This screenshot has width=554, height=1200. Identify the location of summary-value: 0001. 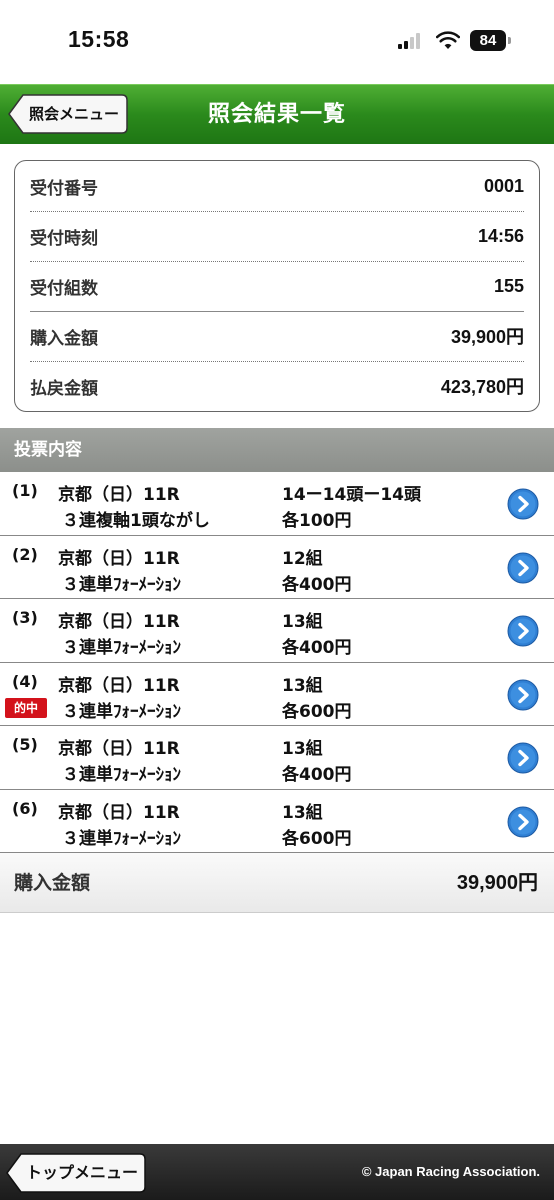
(503, 185).